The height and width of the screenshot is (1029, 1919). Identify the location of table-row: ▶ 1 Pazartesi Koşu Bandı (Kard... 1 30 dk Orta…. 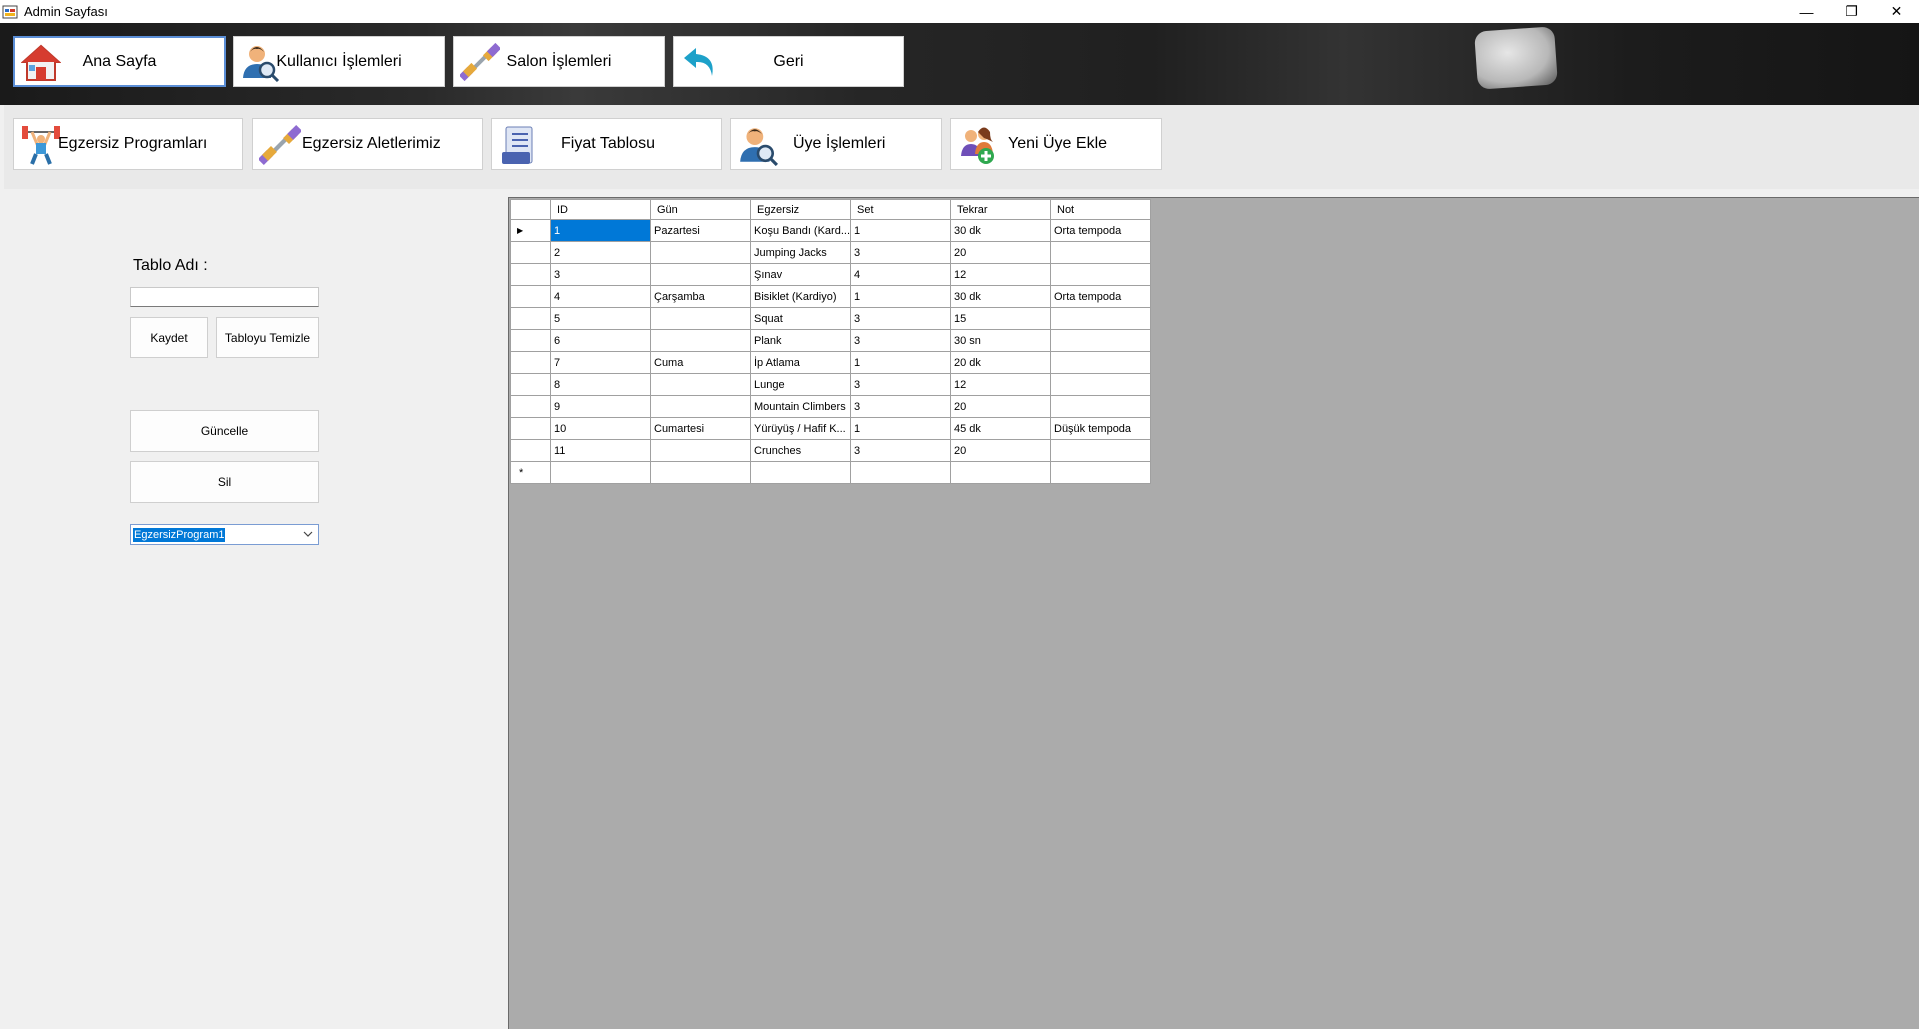
(830, 230).